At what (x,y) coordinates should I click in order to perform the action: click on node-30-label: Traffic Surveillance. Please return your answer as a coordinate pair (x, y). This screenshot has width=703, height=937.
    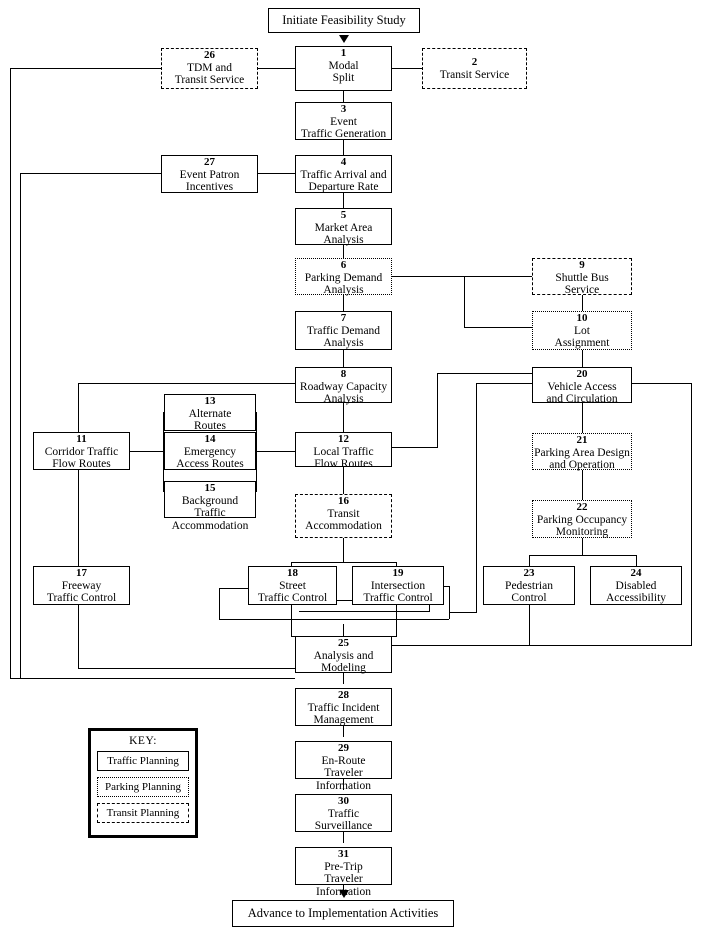
    Looking at the image, I should click on (343, 820).